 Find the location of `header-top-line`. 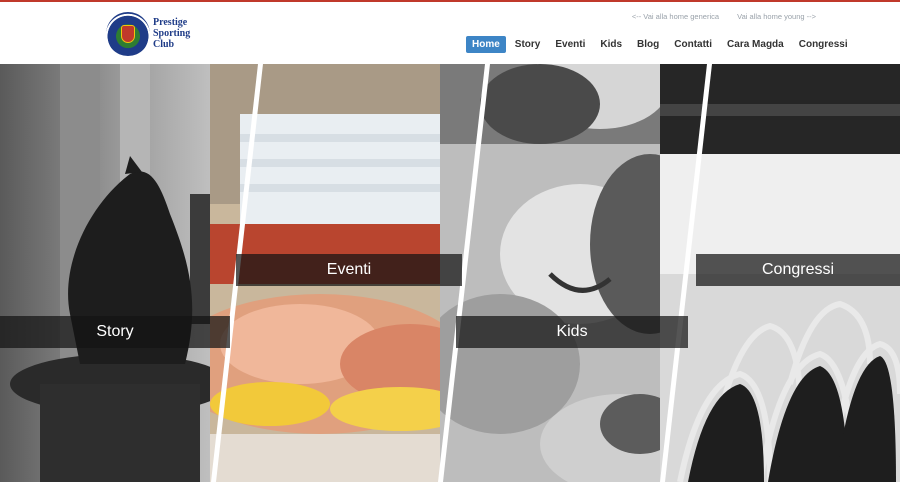

header-top-line is located at coordinates (450, 1).